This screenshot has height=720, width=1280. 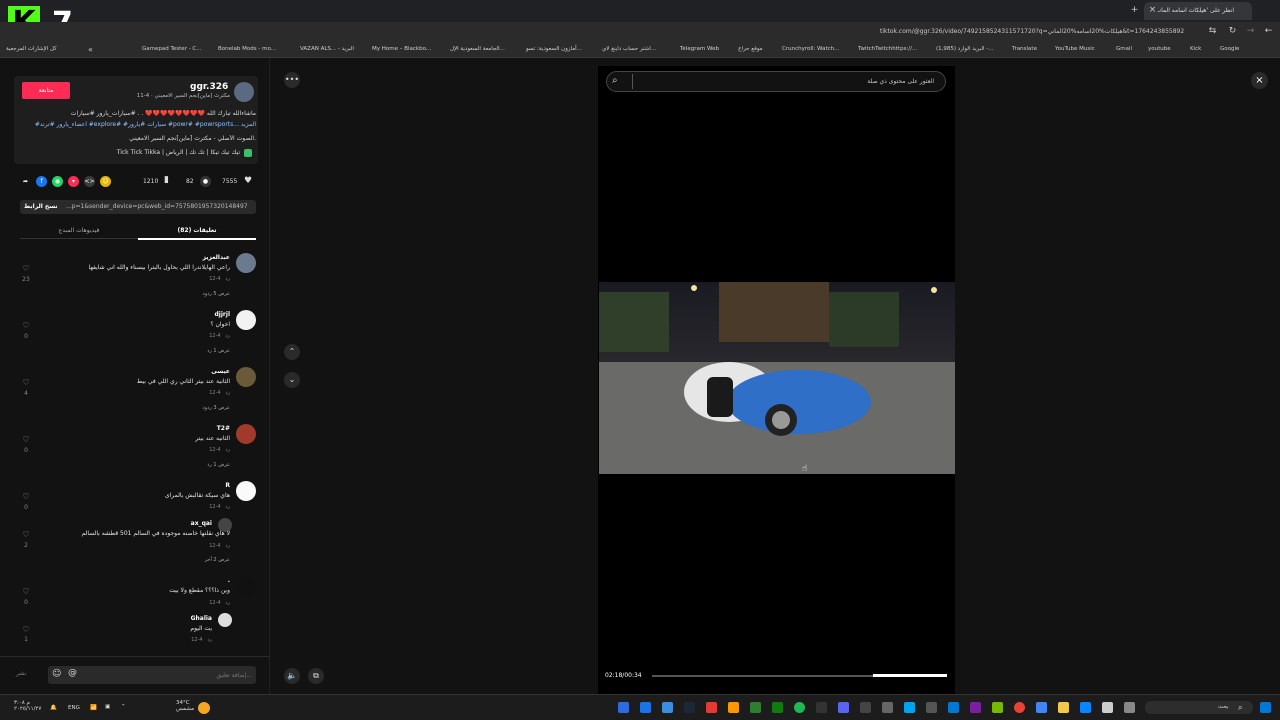 What do you see at coordinates (292, 80) in the screenshot?
I see `more-options-icon: •••` at bounding box center [292, 80].